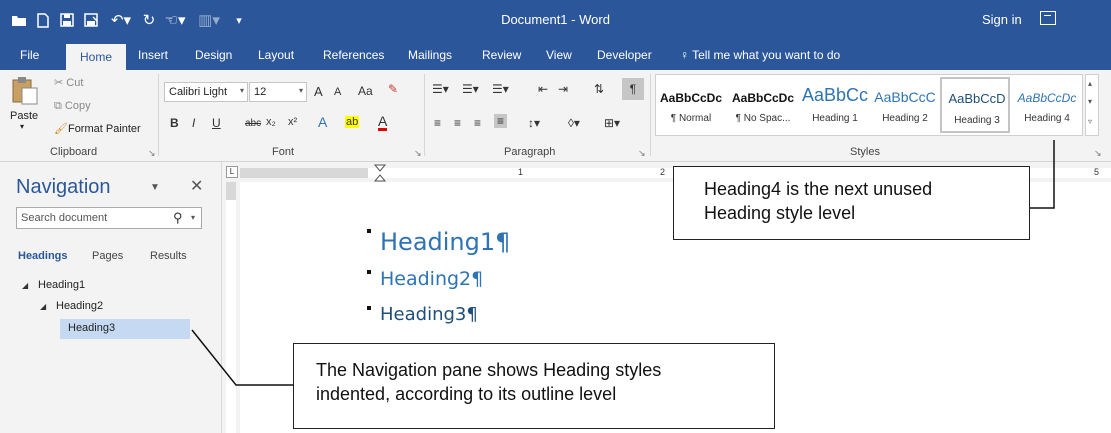 The image size is (1111, 433). Describe the element at coordinates (466, 394) in the screenshot. I see `callout-line: indented, according to its outline level` at that location.